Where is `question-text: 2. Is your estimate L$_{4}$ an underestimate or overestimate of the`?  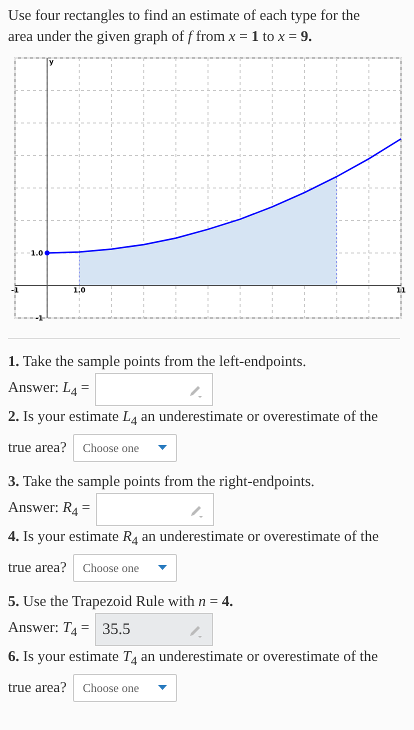 question-text: 2. Is your estimate L$_{4}$ an underestimate or overestimate of the is located at coordinates (193, 419).